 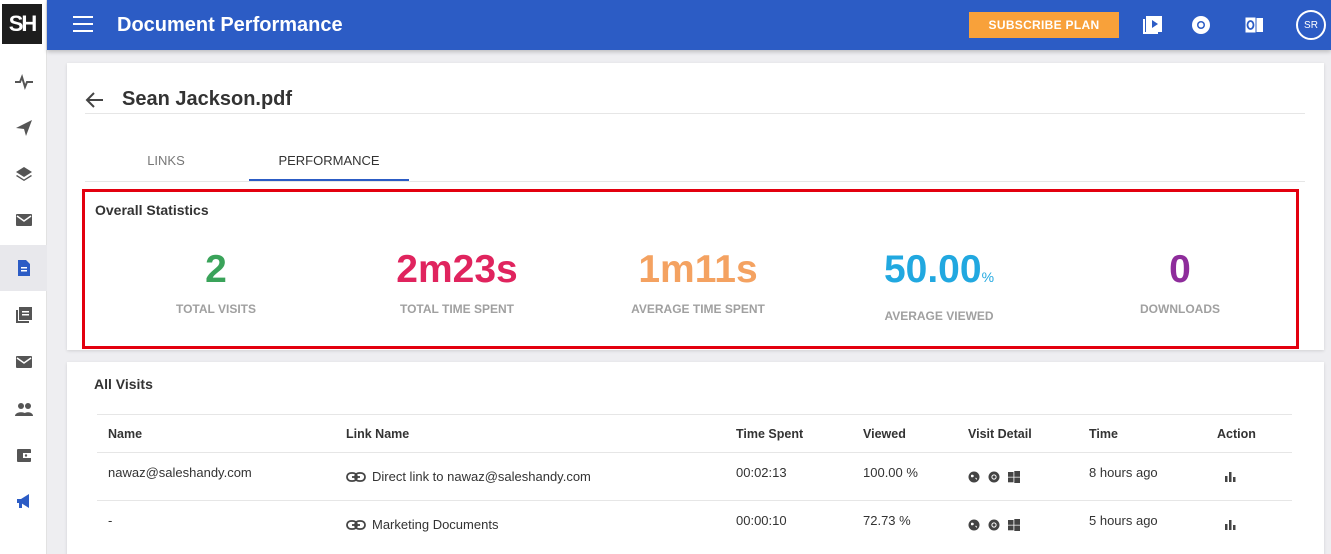 What do you see at coordinates (110, 520) in the screenshot?
I see `visitor-name: -` at bounding box center [110, 520].